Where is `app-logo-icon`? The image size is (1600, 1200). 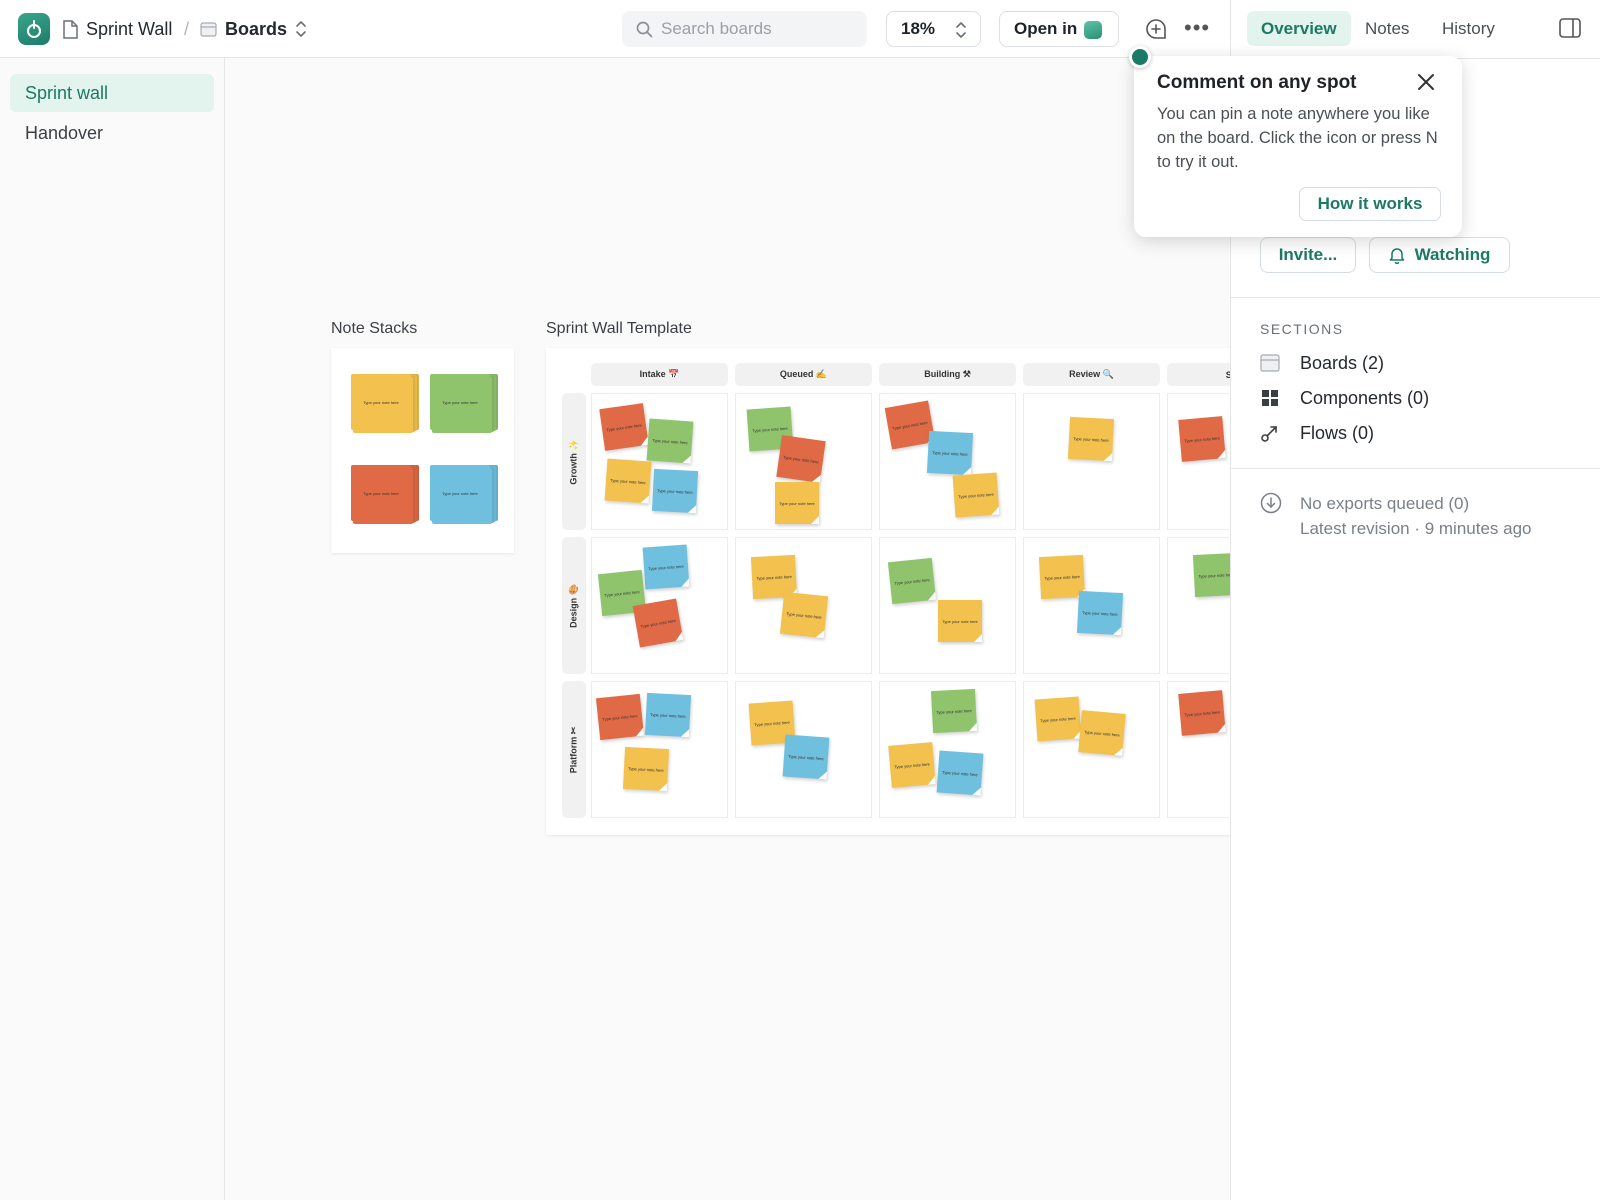
app-logo-icon is located at coordinates (34, 29).